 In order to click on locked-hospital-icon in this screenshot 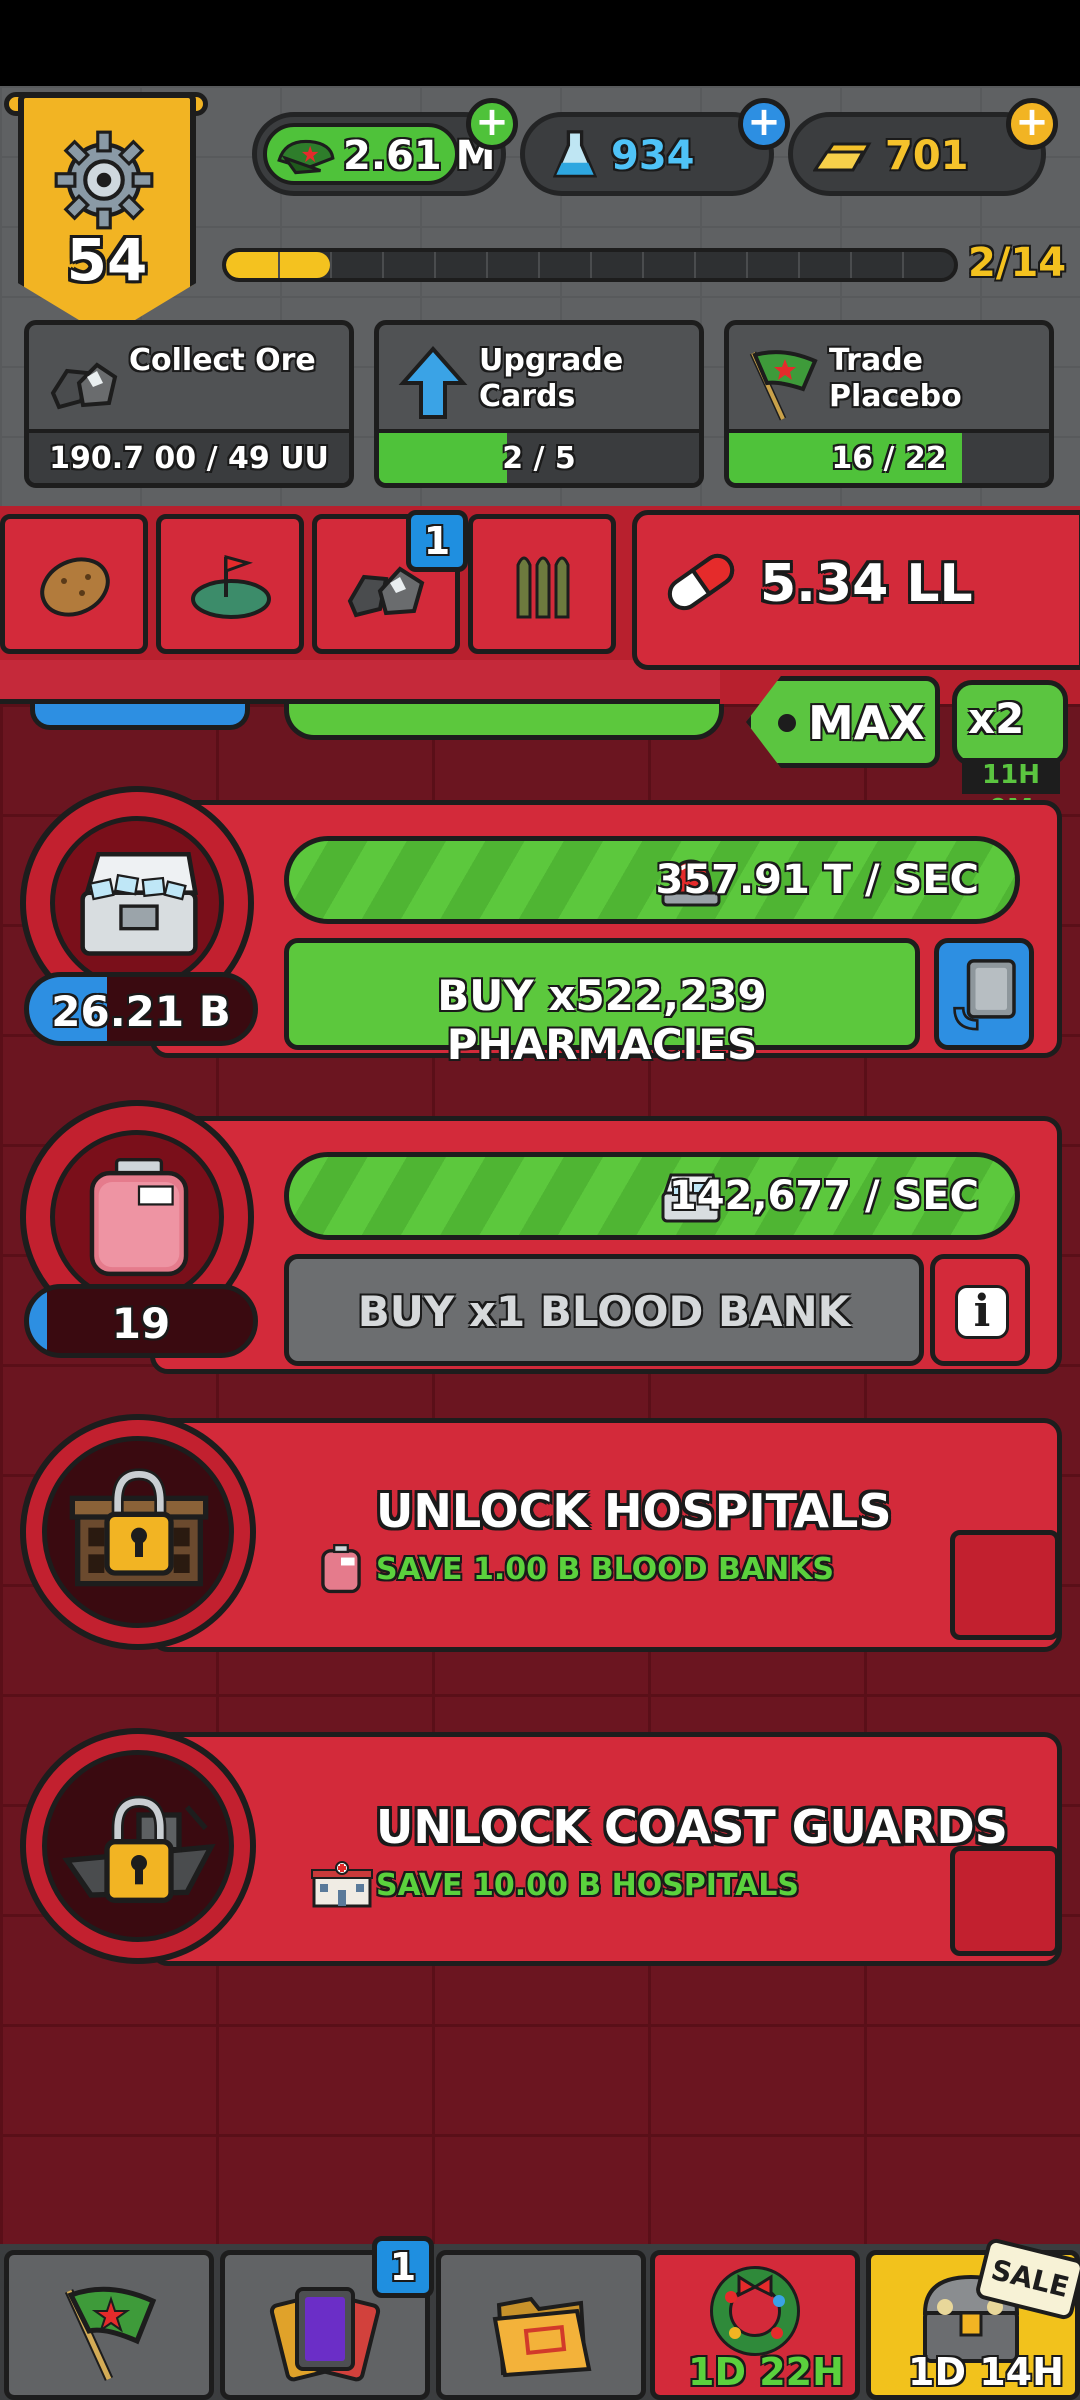, I will do `click(139, 1527)`.